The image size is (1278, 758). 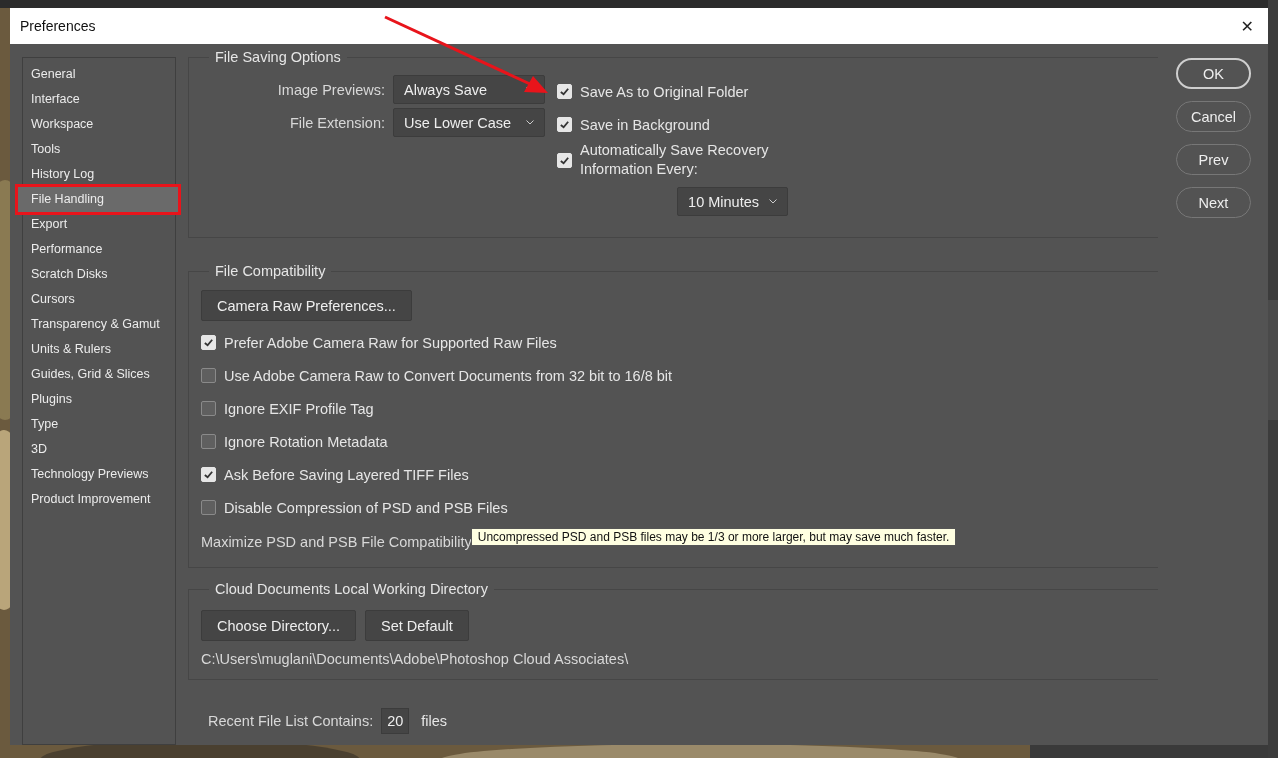 What do you see at coordinates (99, 249) in the screenshot?
I see `sidebar-item: Performance` at bounding box center [99, 249].